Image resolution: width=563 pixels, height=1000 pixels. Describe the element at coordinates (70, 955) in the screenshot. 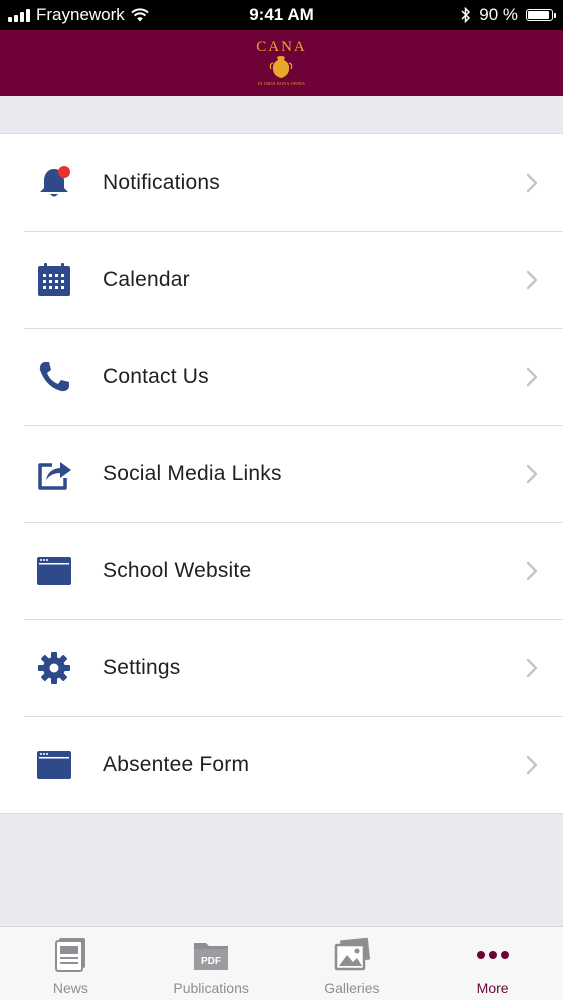

I see `news-icon` at that location.